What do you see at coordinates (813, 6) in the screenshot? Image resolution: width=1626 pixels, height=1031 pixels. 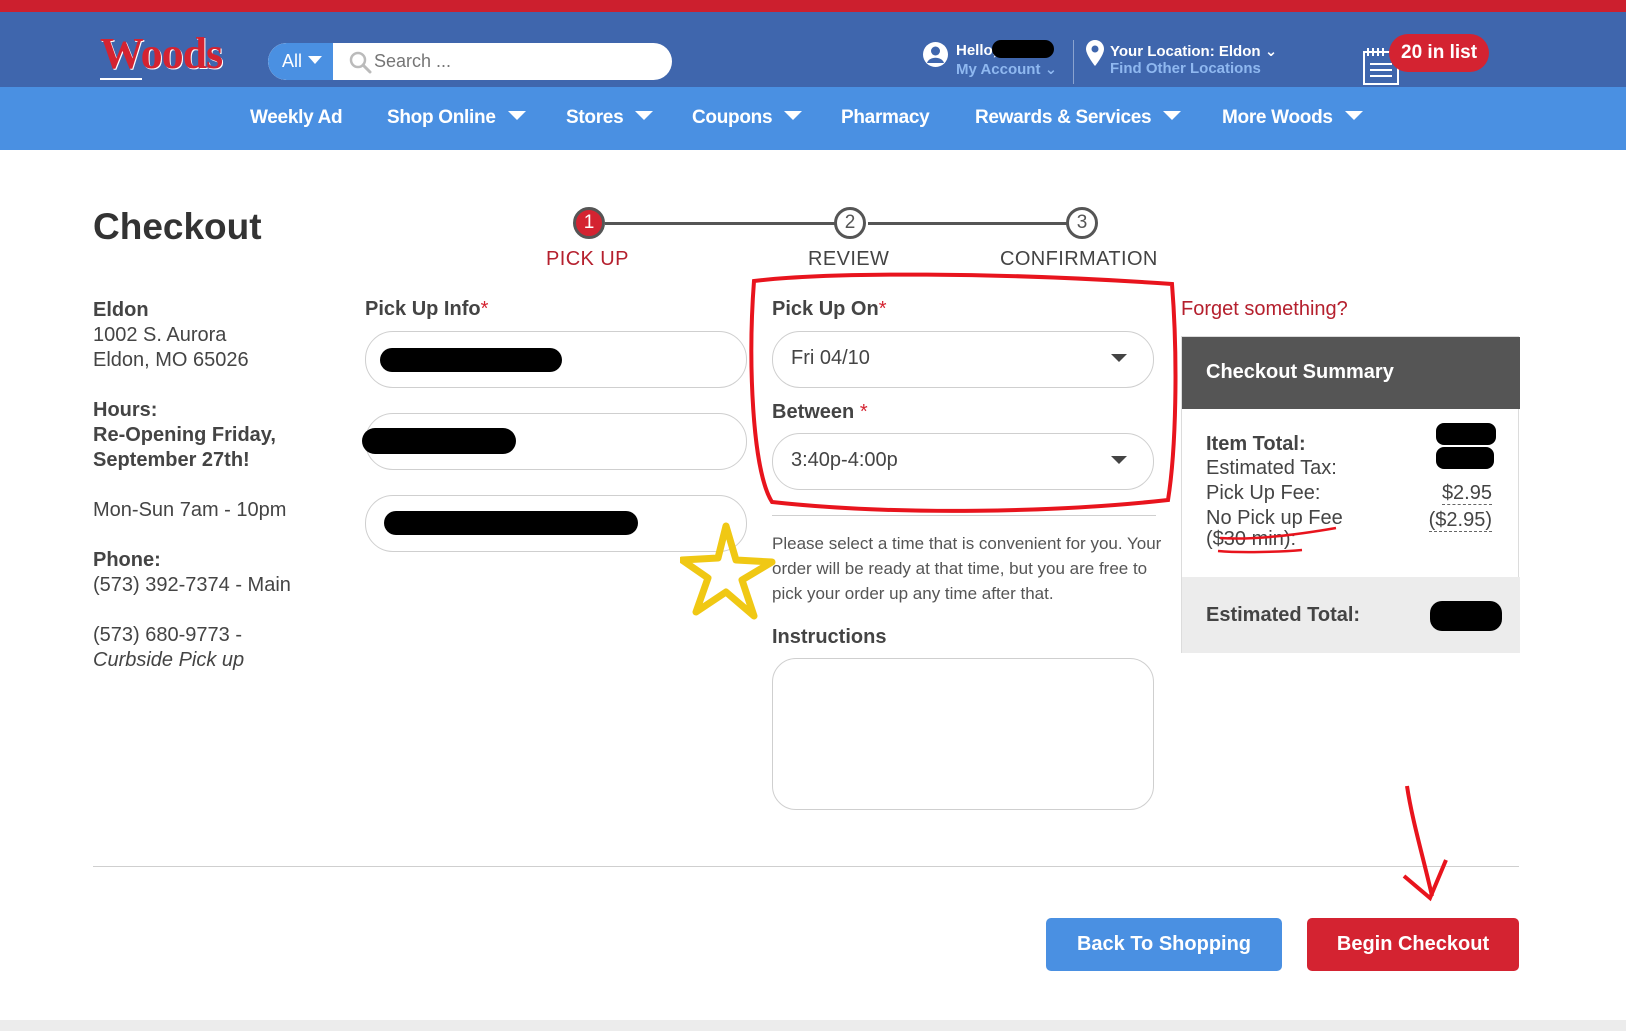 I see `top-red-stripe` at bounding box center [813, 6].